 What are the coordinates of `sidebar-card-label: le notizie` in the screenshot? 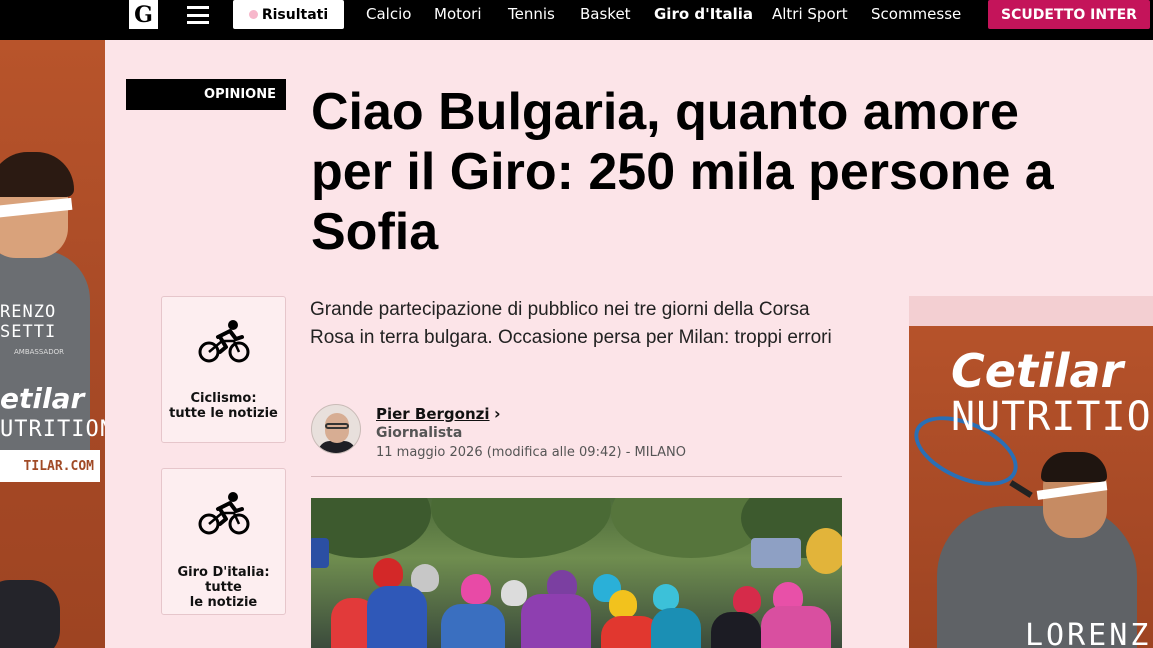 It's located at (223, 602).